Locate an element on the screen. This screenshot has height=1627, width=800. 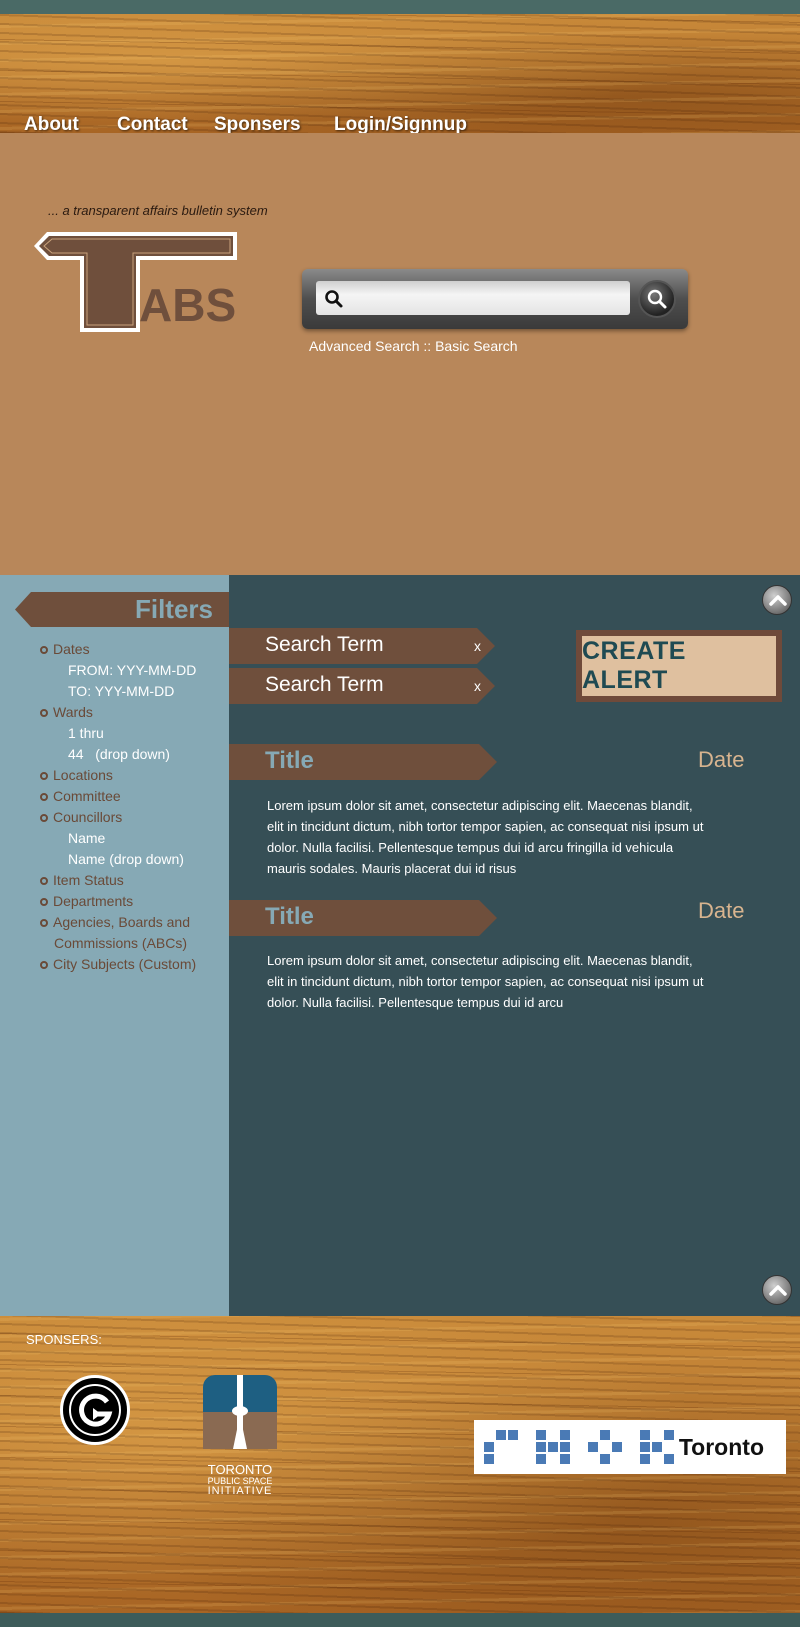
filter-dates-to: TO: YYY-MM-DD is located at coordinates (118, 691).